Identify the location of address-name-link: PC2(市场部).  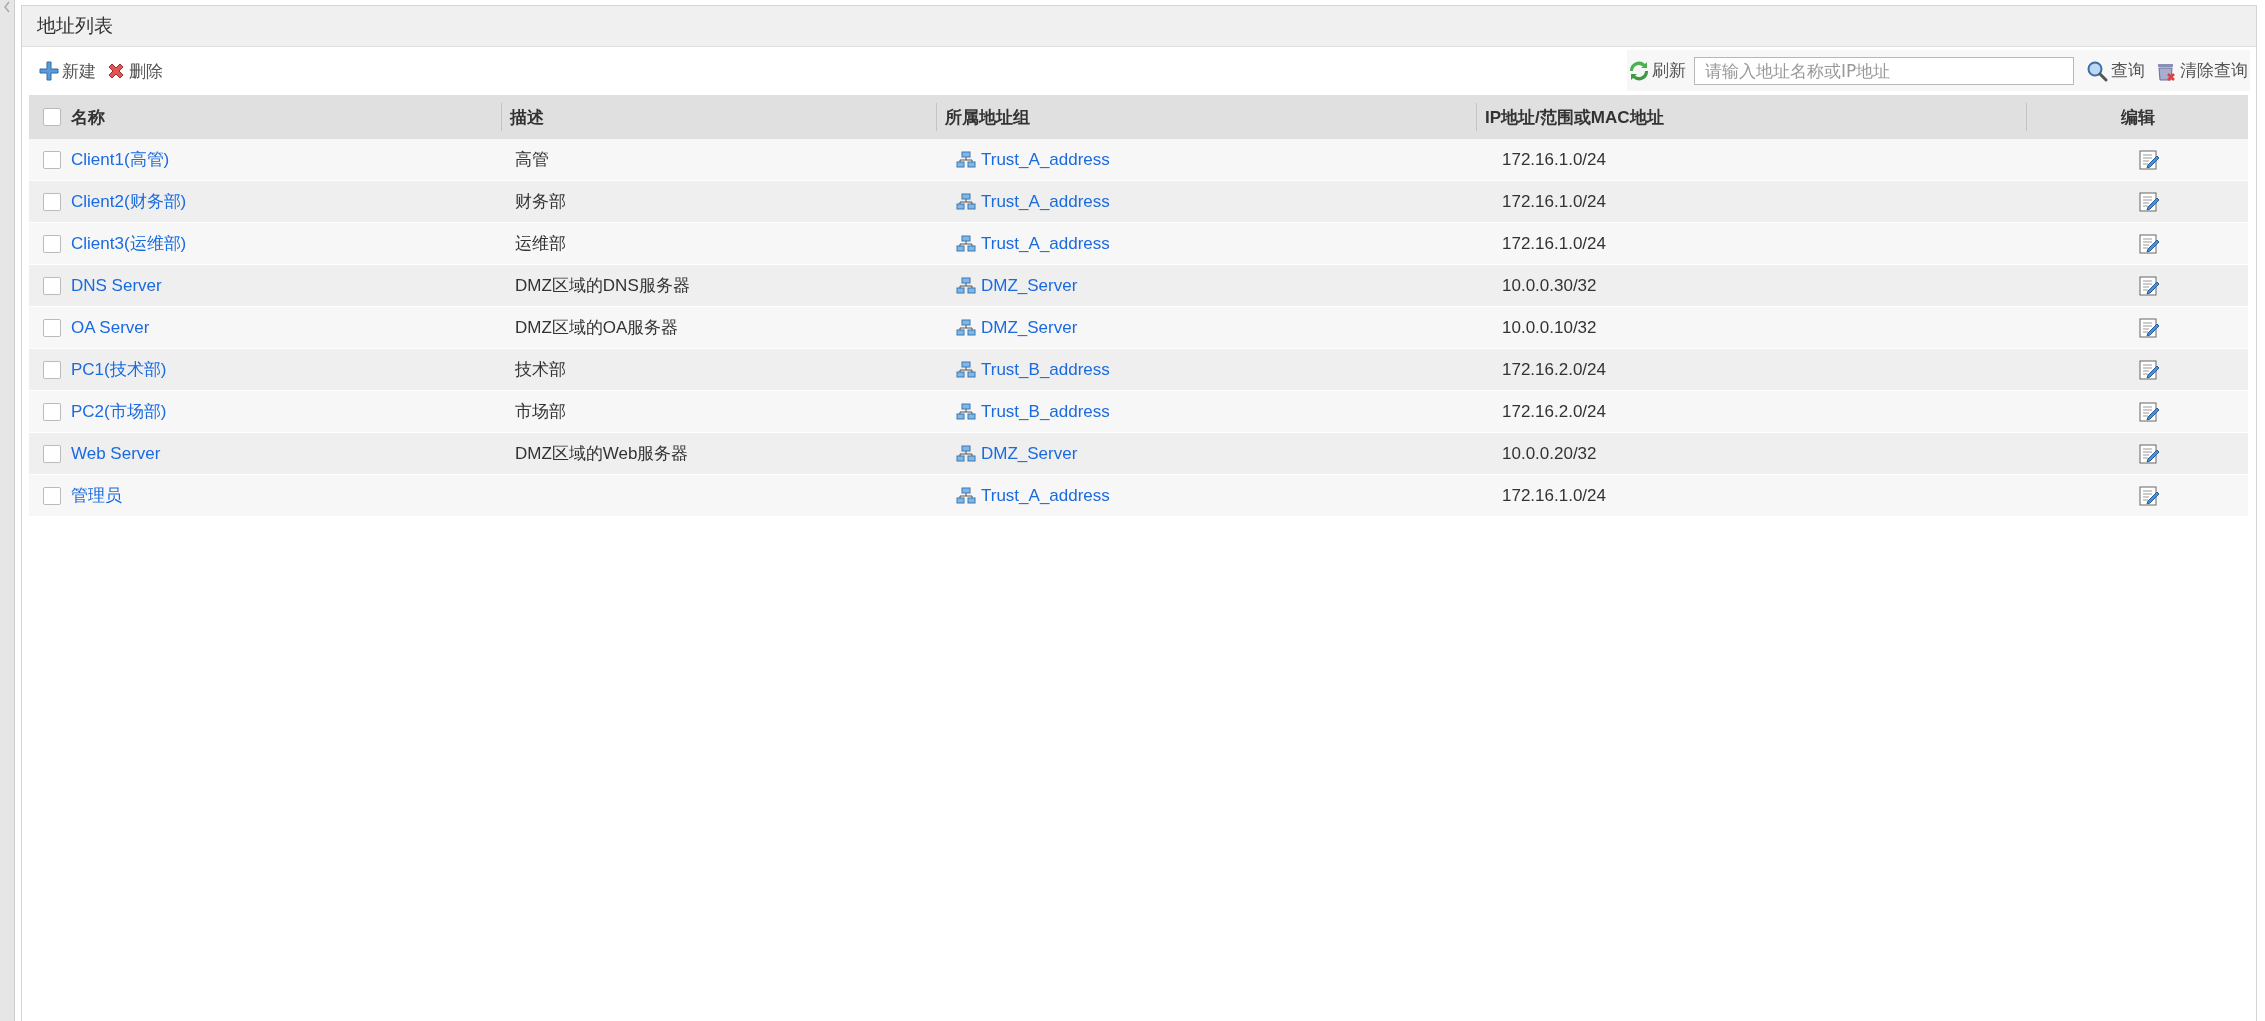
(119, 411).